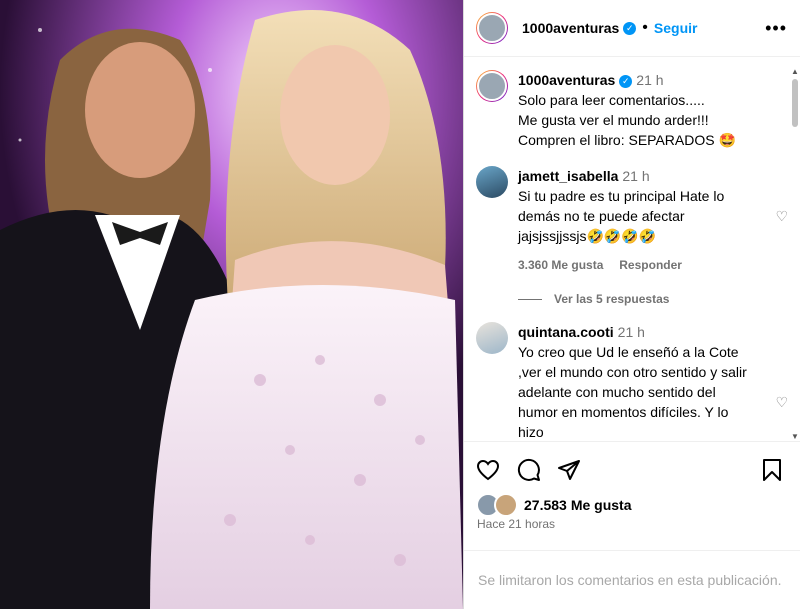 The width and height of the screenshot is (800, 610). Describe the element at coordinates (795, 71) in the screenshot. I see `scroll-up-arrow-icon: ▲` at that location.